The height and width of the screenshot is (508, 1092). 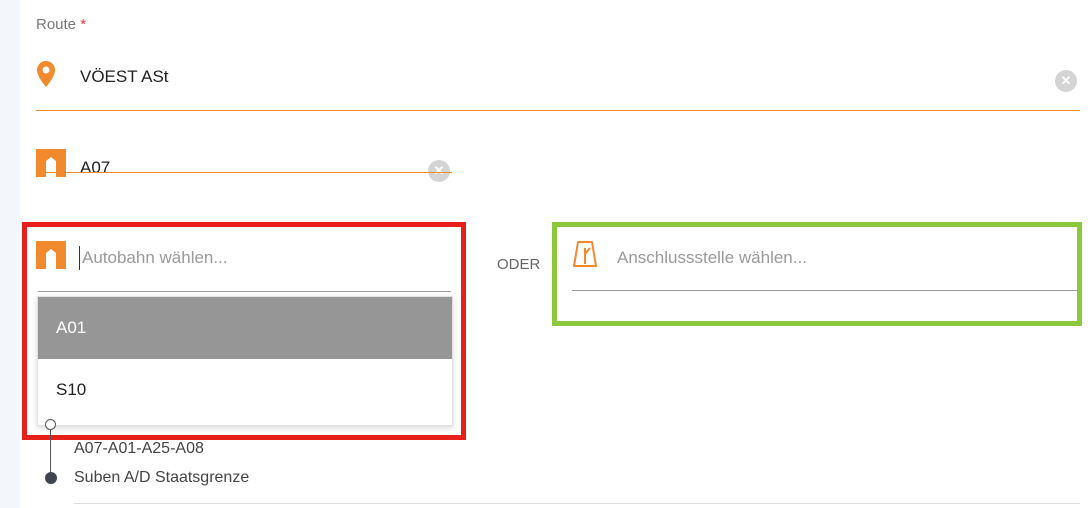 I want to click on dropdown-option-s10: S10, so click(x=245, y=390).